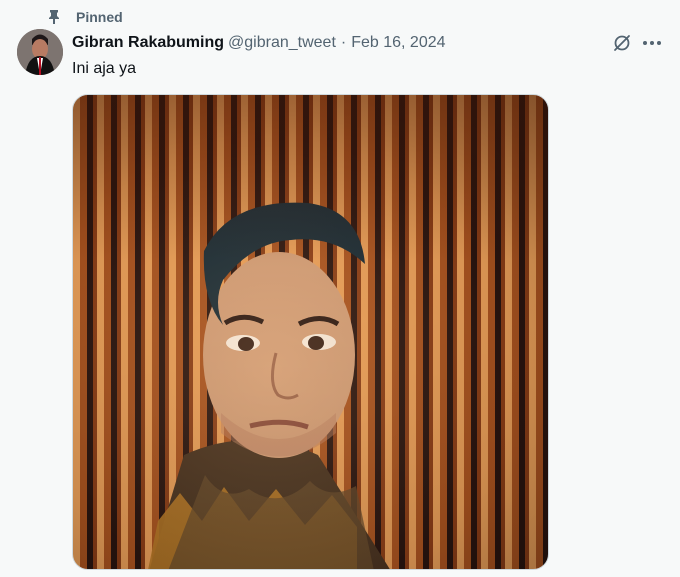 The width and height of the screenshot is (680, 577). Describe the element at coordinates (622, 43) in the screenshot. I see `grok-icon` at that location.